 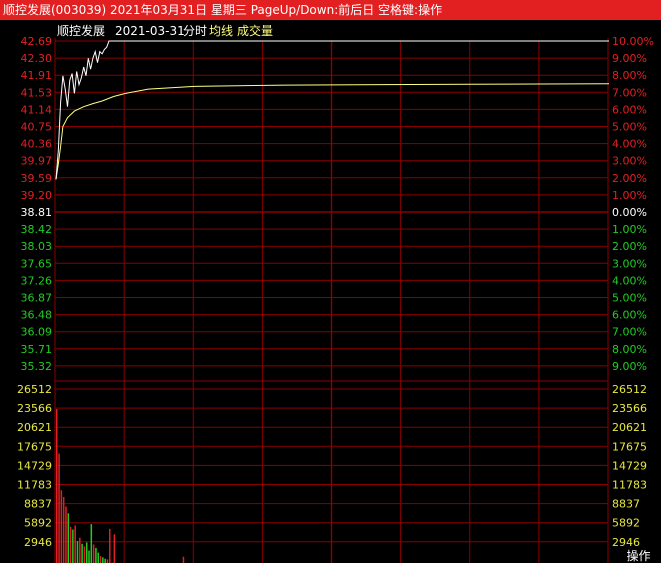 I want to click on price-tick-label: 36.87, so click(x=37, y=298).